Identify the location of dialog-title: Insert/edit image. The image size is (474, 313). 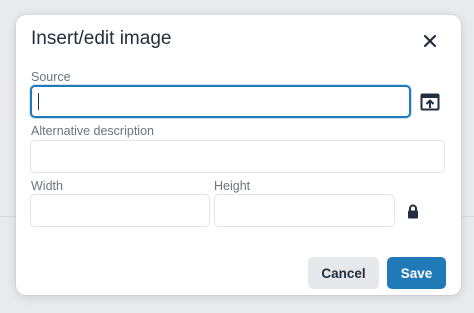
(101, 38).